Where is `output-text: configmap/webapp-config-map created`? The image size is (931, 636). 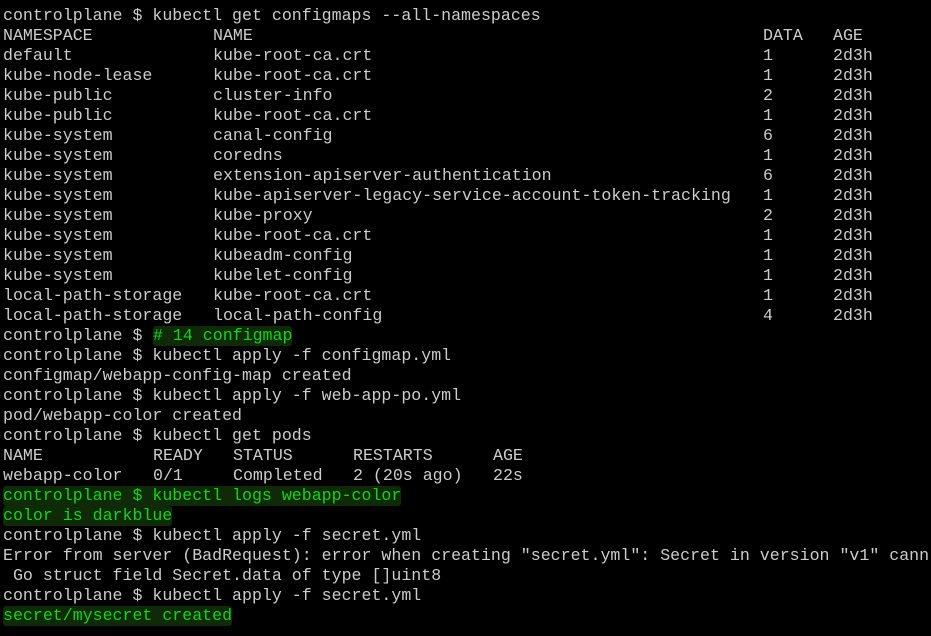
output-text: configmap/webapp-config-map created is located at coordinates (177, 375).